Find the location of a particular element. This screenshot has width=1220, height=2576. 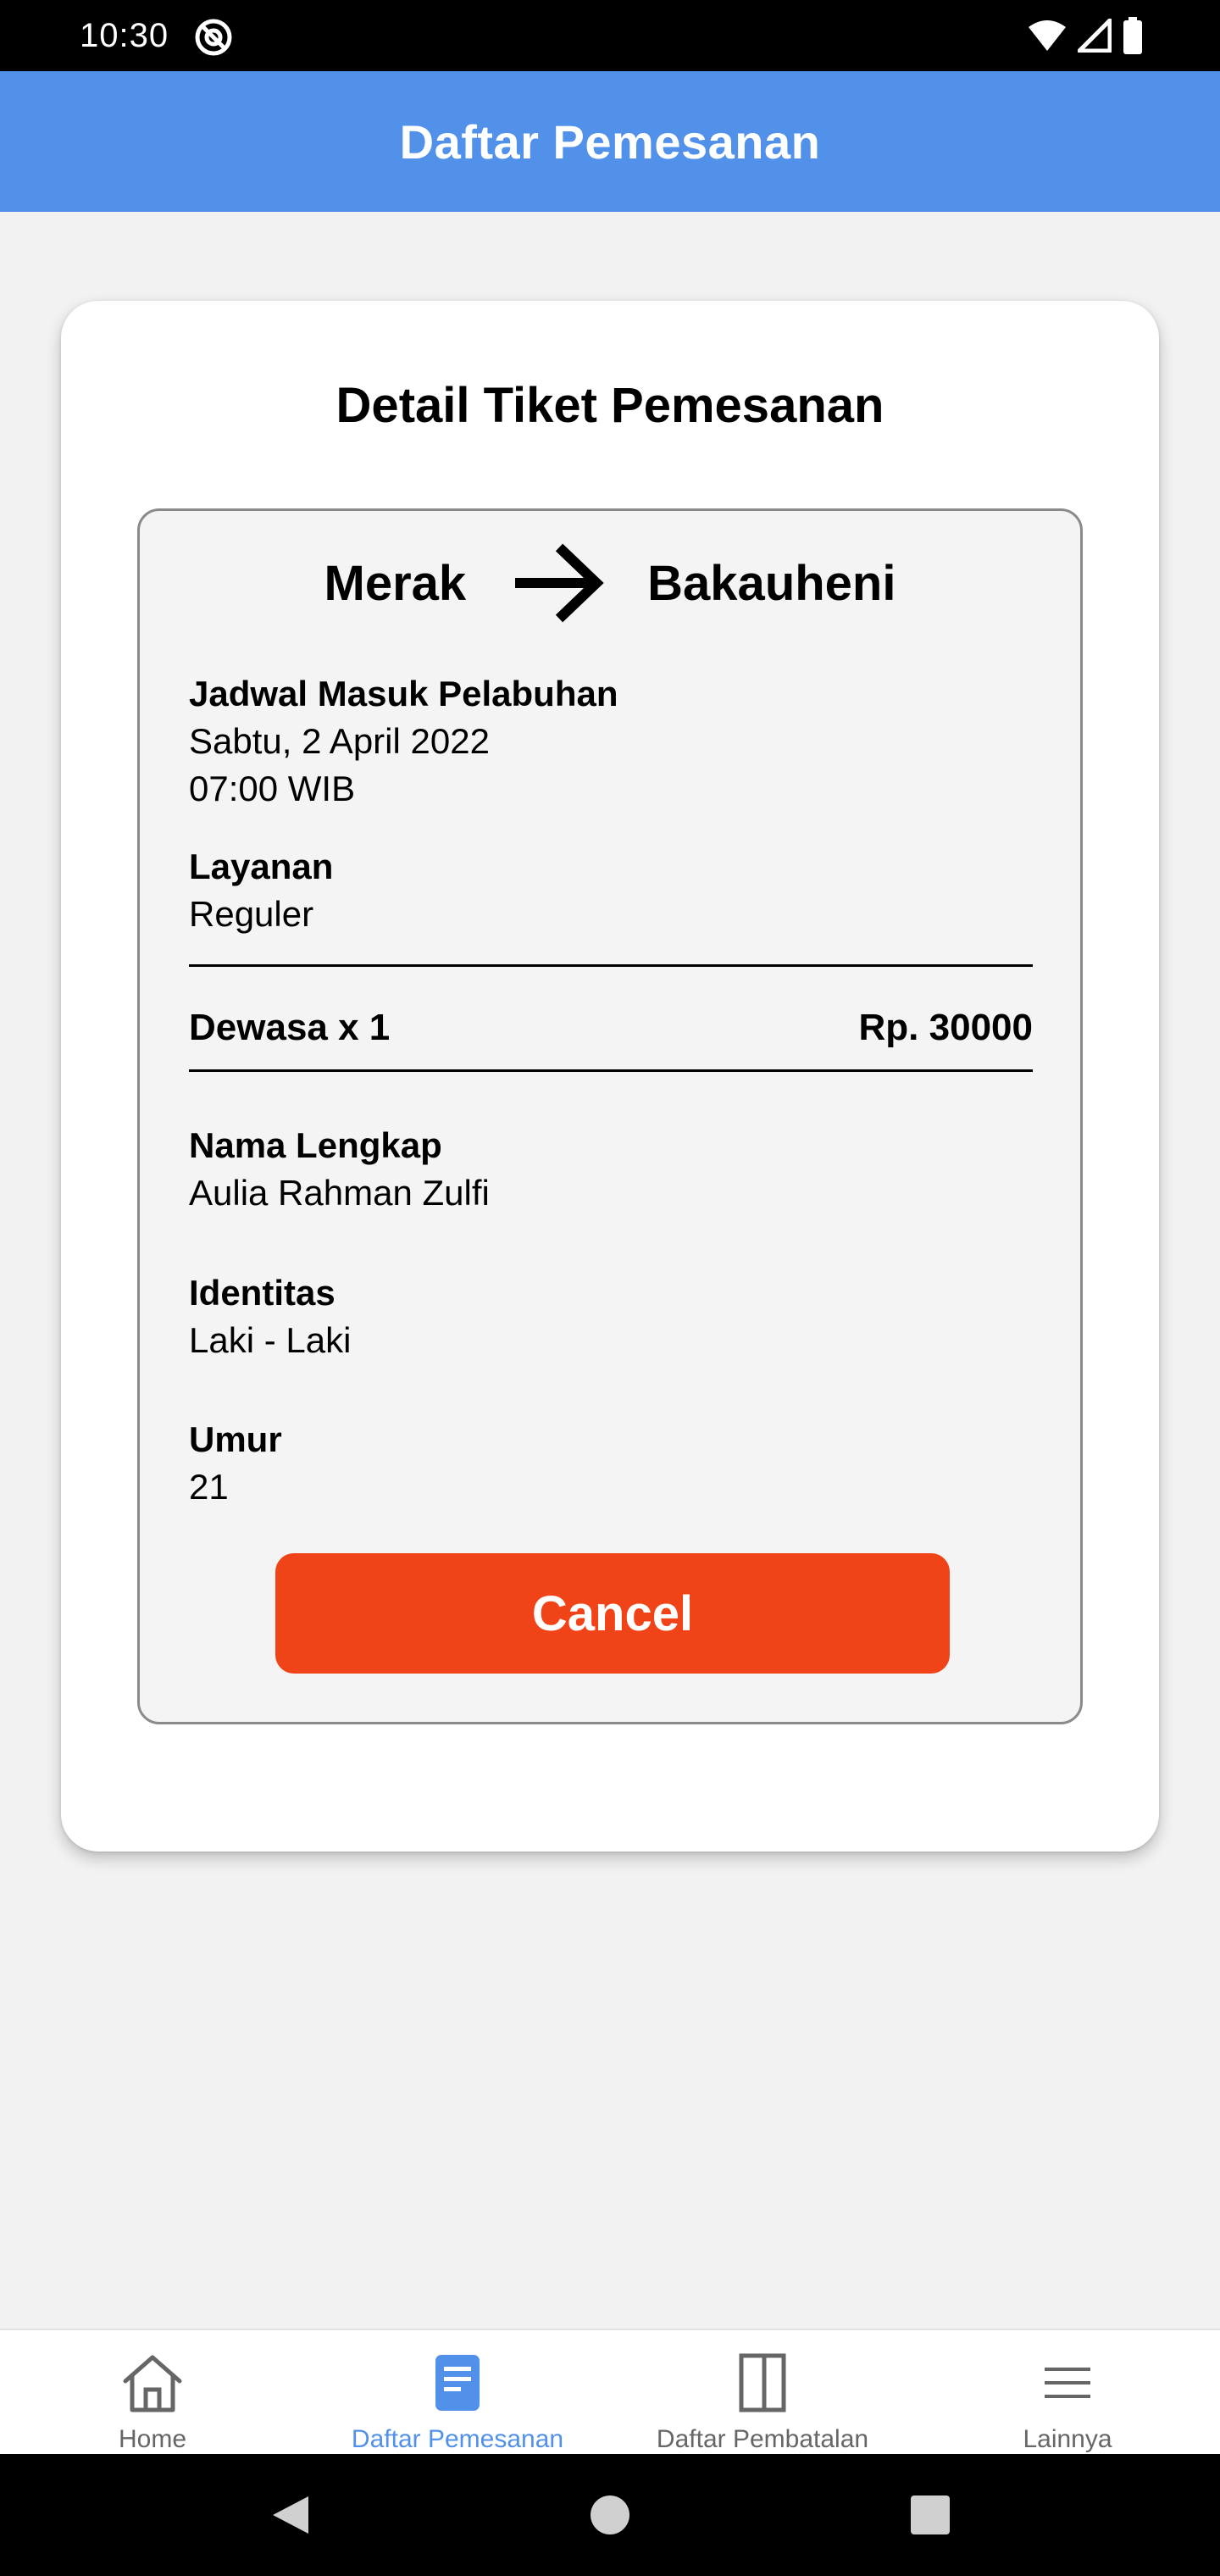

menu-icon is located at coordinates (1067, 2383).